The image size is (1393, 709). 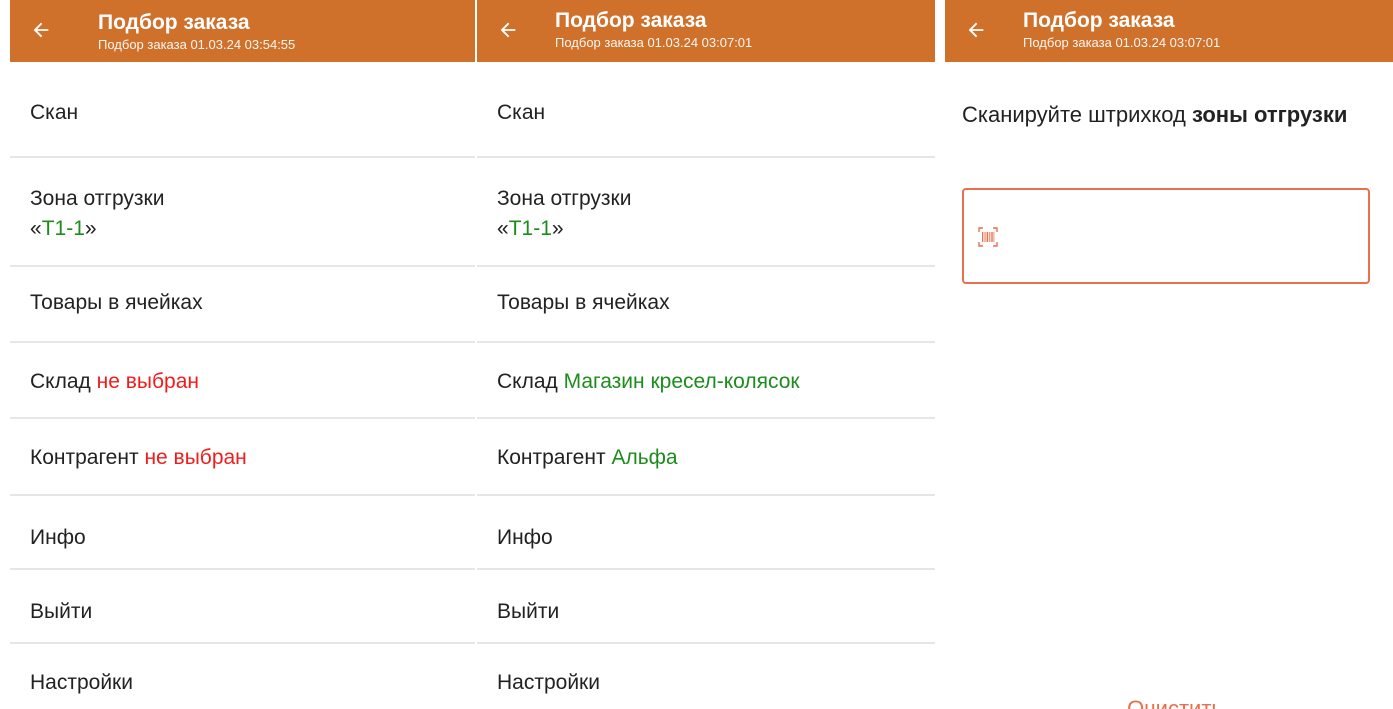 I want to click on warehouse-value: Магазин кресел-колясок, so click(x=681, y=381).